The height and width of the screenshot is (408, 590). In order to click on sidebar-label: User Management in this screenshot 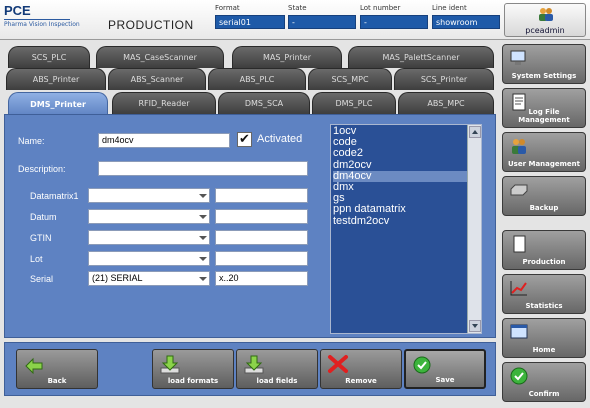, I will do `click(543, 164)`.